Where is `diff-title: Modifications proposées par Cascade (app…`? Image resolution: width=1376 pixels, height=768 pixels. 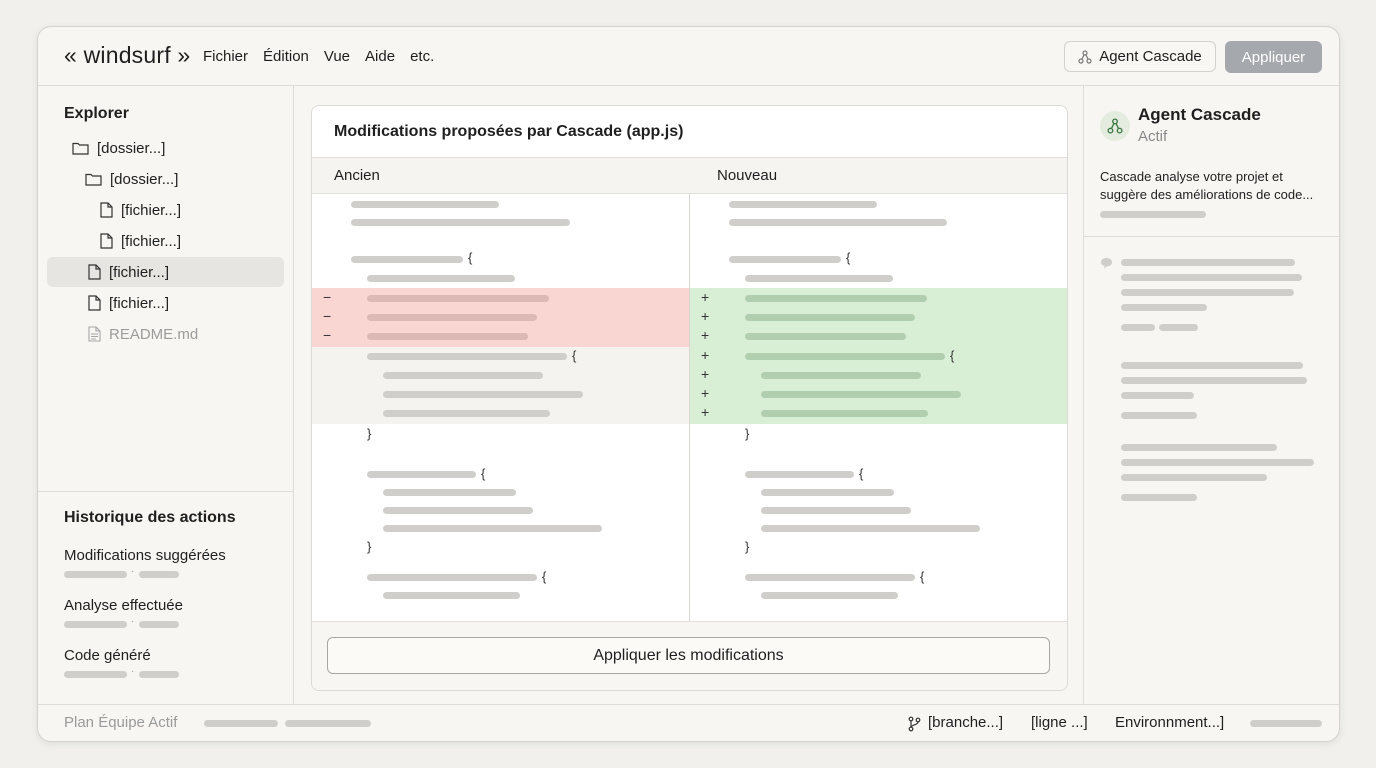 diff-title: Modifications proposées par Cascade (app… is located at coordinates (509, 131).